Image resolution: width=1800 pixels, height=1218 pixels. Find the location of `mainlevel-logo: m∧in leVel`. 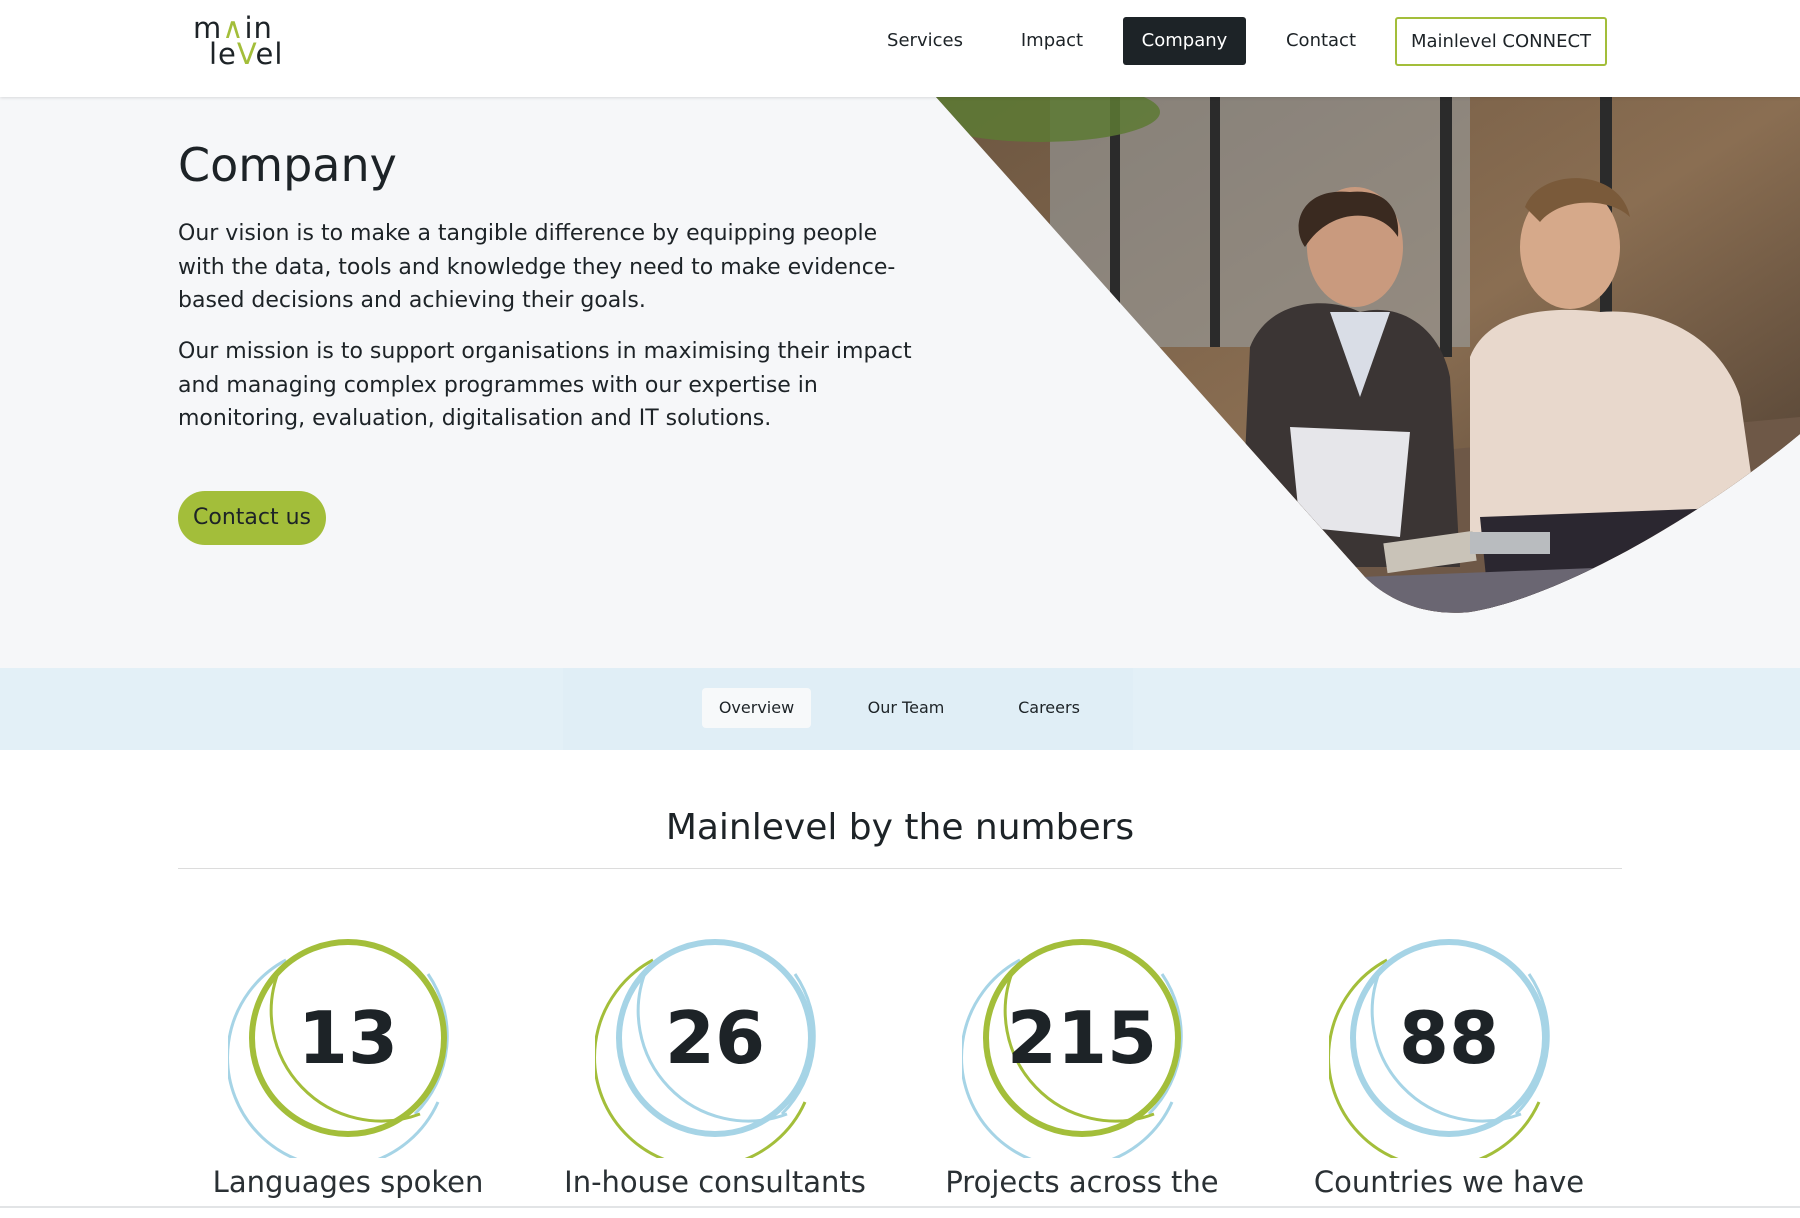

mainlevel-logo: m∧in leVel is located at coordinates (239, 42).